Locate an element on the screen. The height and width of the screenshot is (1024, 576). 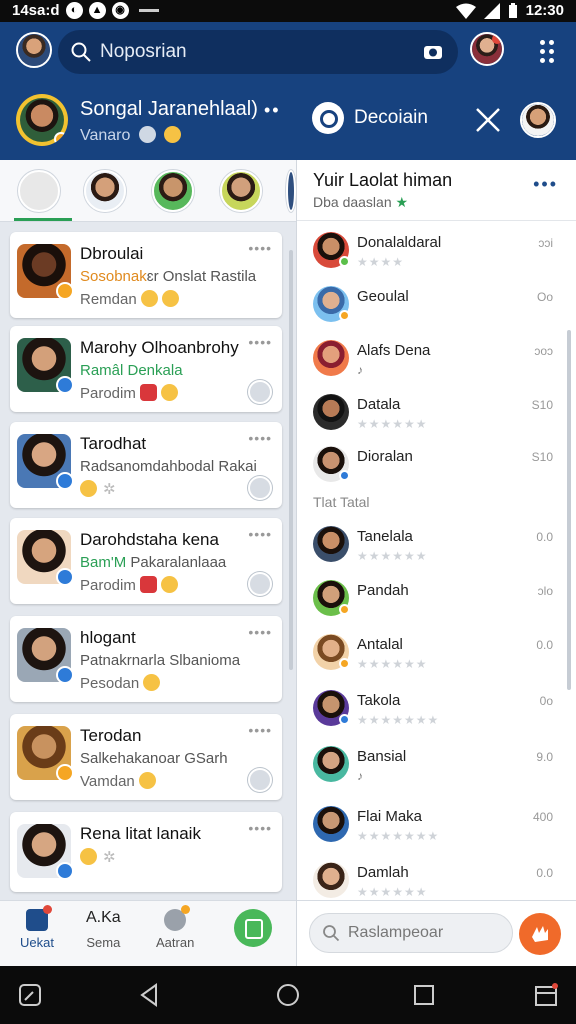
tab-sema: A.Ka Sema is located at coordinates (103, 929).